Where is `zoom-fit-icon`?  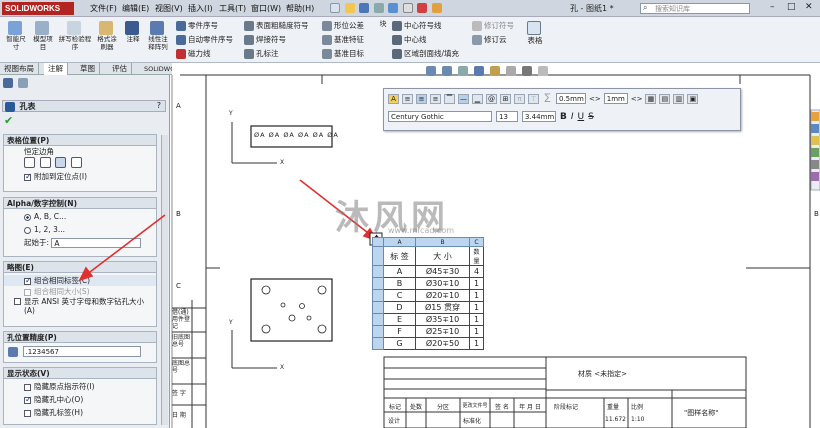
zoom-fit-icon is located at coordinates (431, 71).